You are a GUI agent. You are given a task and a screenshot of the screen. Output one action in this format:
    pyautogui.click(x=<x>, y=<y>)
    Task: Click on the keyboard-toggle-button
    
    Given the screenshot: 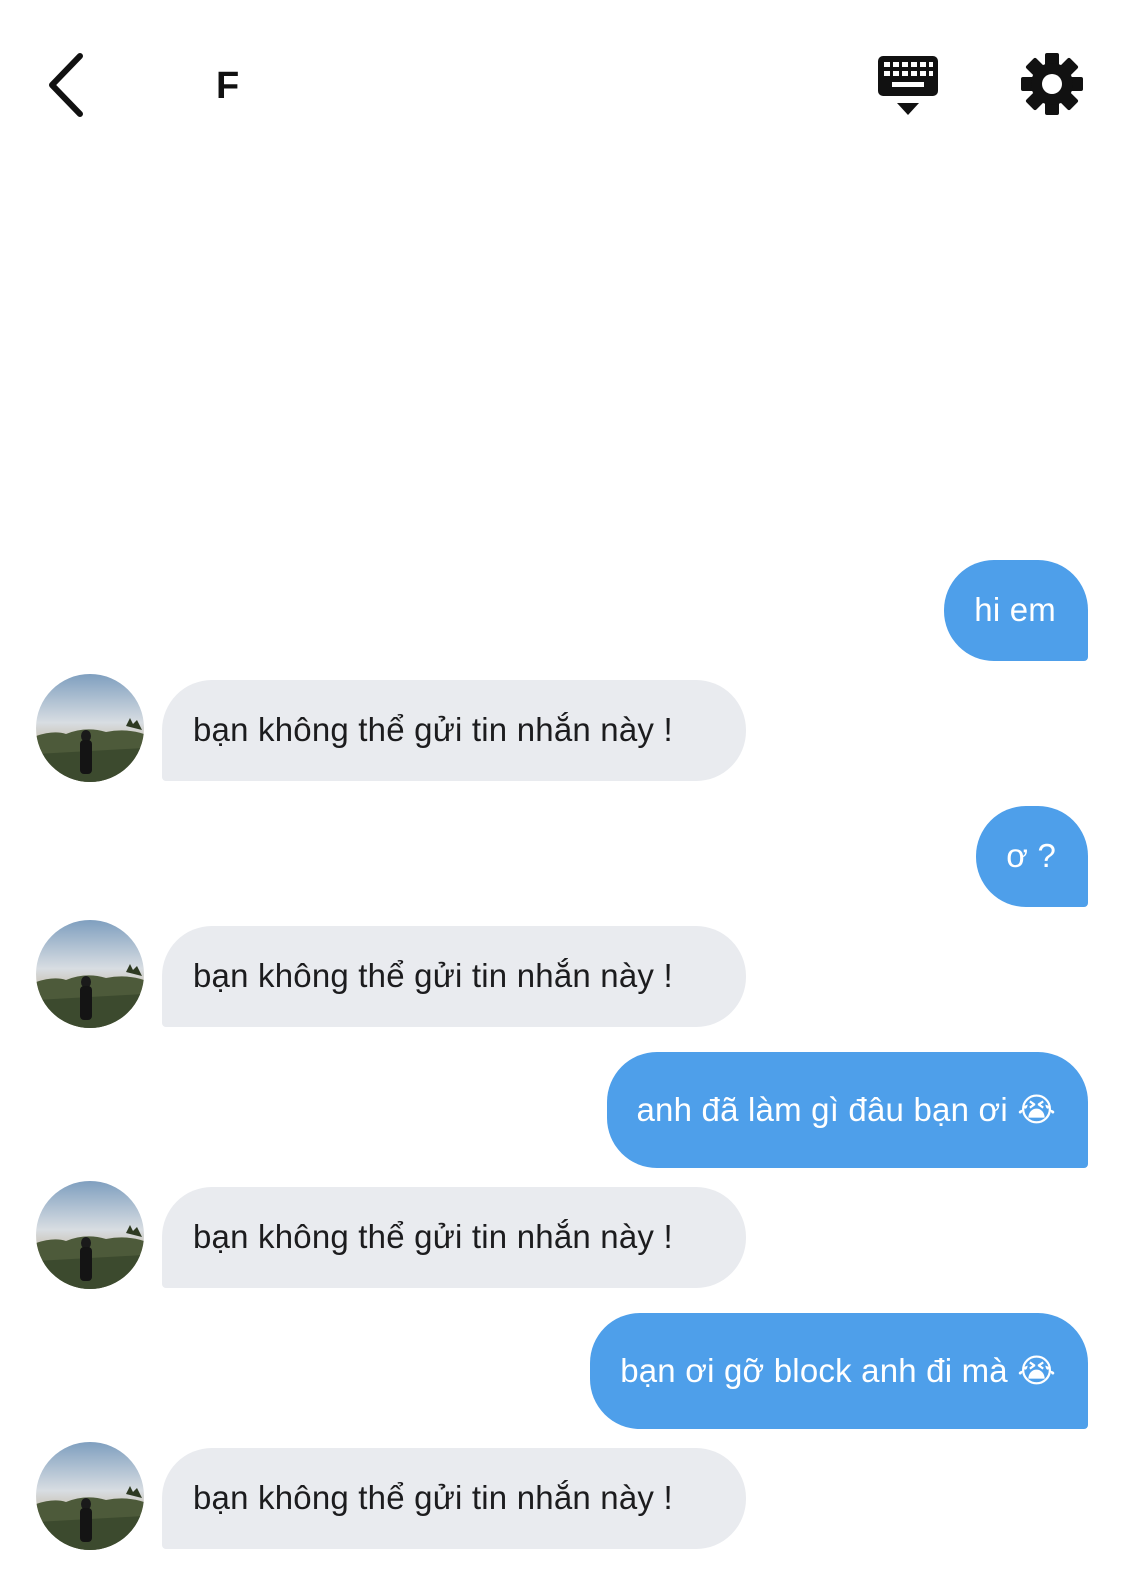 What is the action you would take?
    pyautogui.click(x=908, y=86)
    